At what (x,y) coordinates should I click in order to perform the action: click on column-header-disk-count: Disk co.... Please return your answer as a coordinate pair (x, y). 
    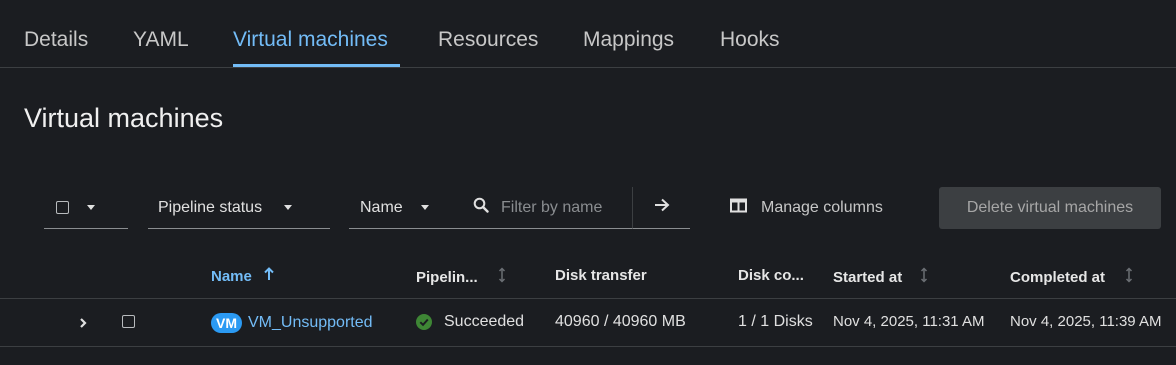
    Looking at the image, I should click on (771, 275).